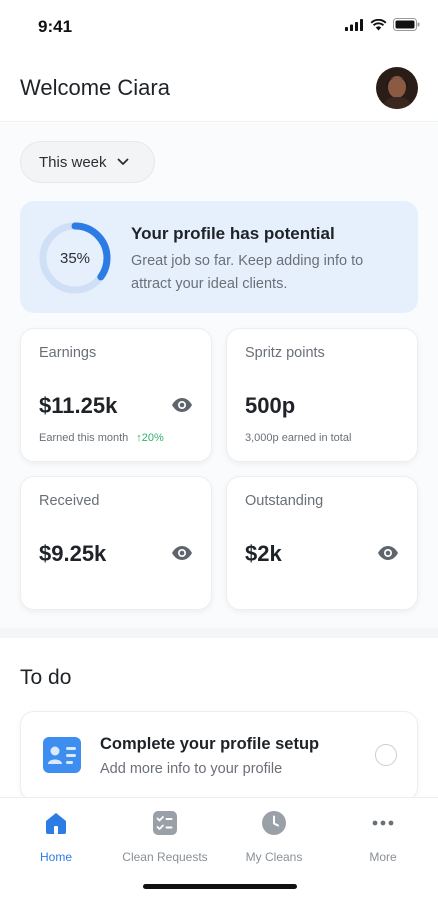  I want to click on spritz-points-subtext: 3,000p earned in total, so click(298, 438).